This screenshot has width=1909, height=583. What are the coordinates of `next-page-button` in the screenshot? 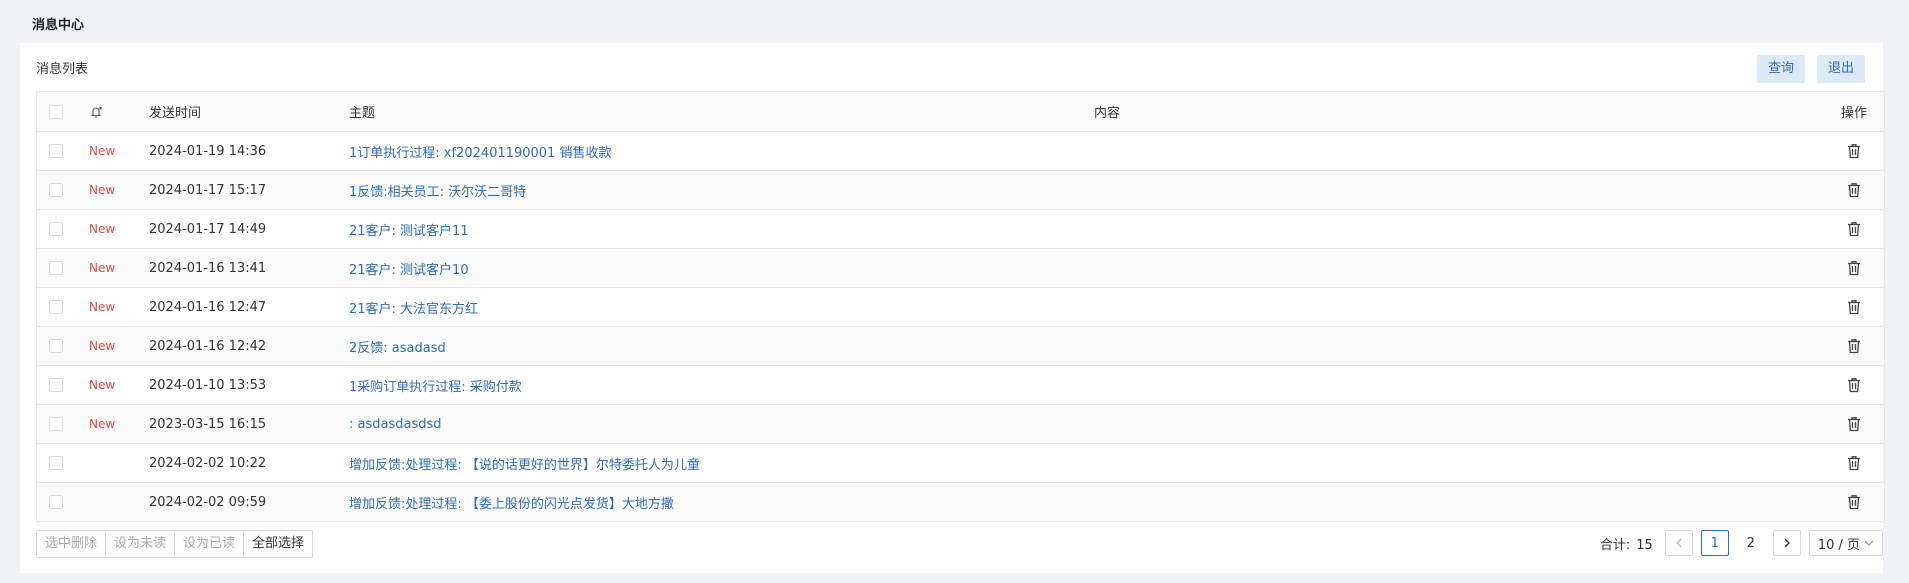 It's located at (1786, 543).